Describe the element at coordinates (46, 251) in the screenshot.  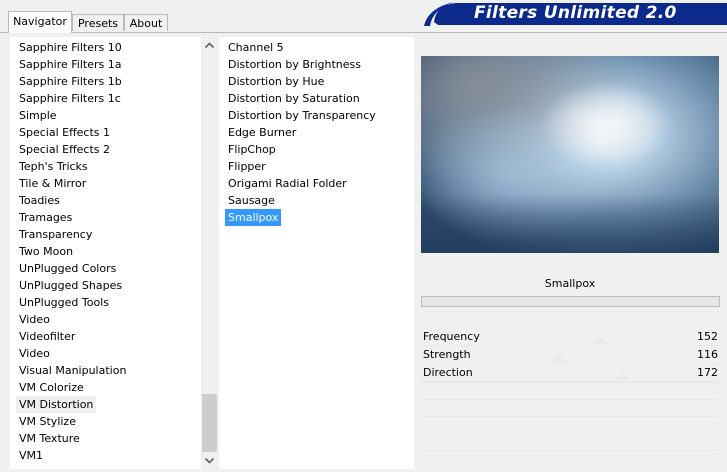
I see `category-item: Two Moon` at that location.